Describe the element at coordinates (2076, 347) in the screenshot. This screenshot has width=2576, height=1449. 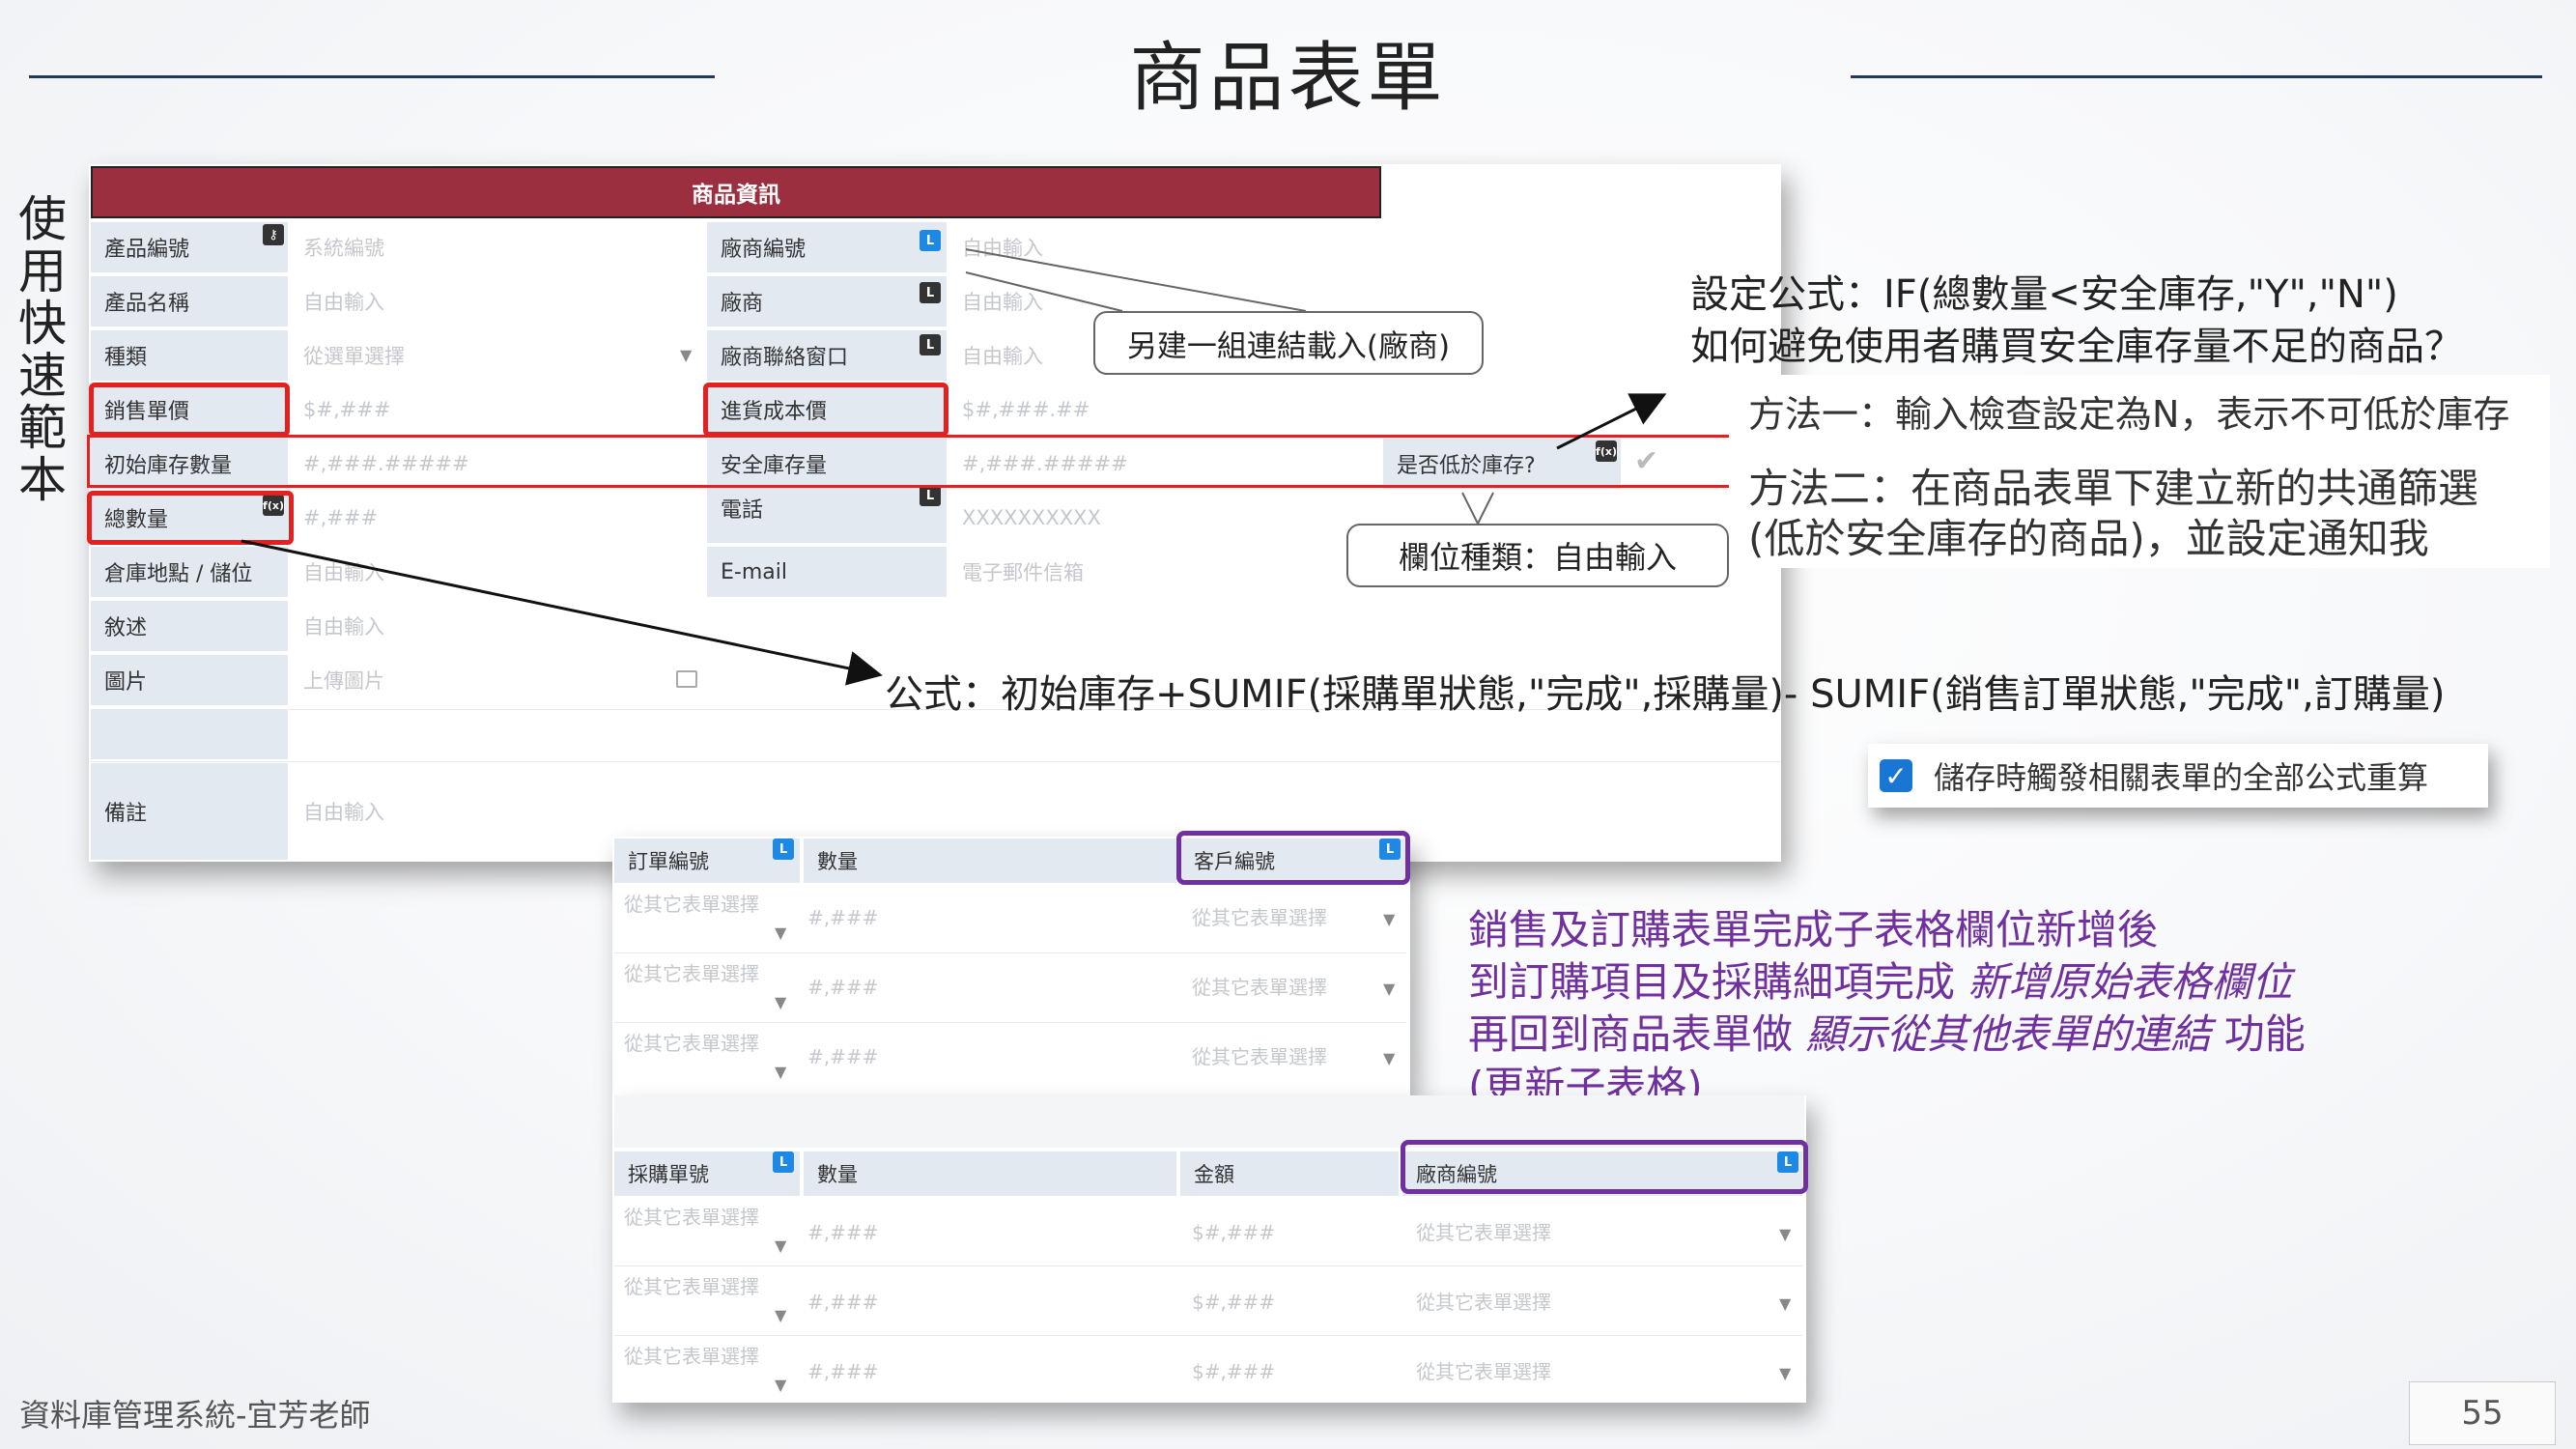
I see `formula-note-2: 如何避免使用者購買安全庫存量不足的商品？` at that location.